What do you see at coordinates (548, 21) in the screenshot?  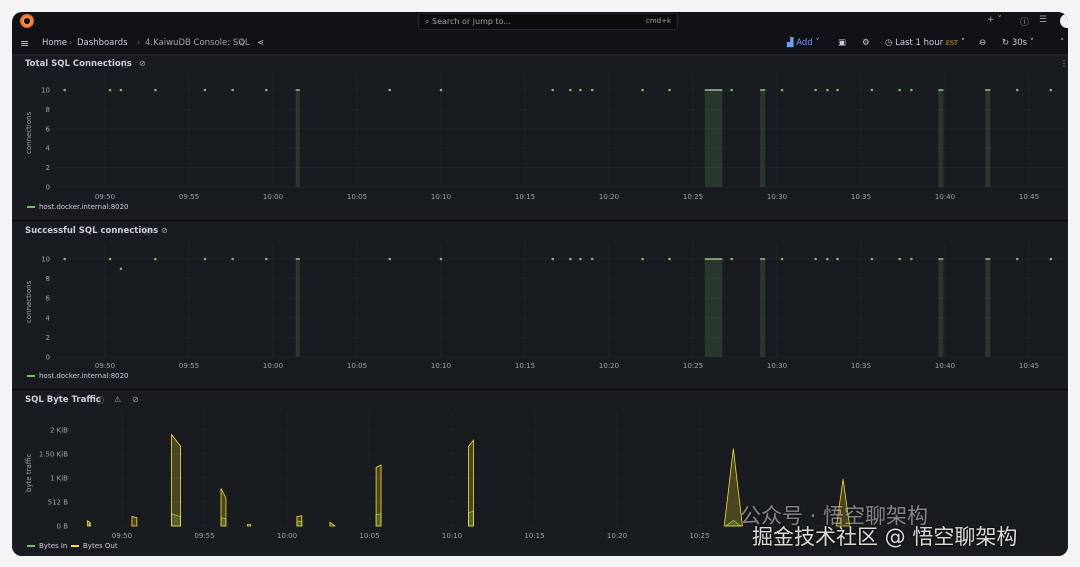 I see `search-input: ⌕ Search or jump to... cmd+k` at bounding box center [548, 21].